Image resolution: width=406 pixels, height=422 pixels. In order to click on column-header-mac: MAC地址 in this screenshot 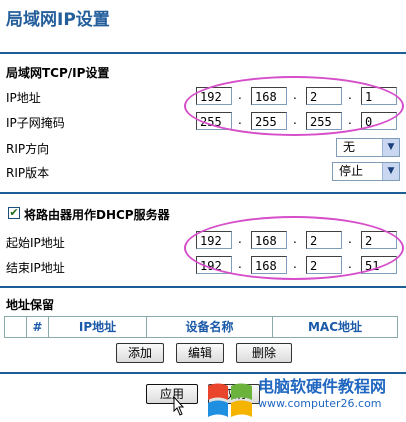, I will do `click(335, 327)`.